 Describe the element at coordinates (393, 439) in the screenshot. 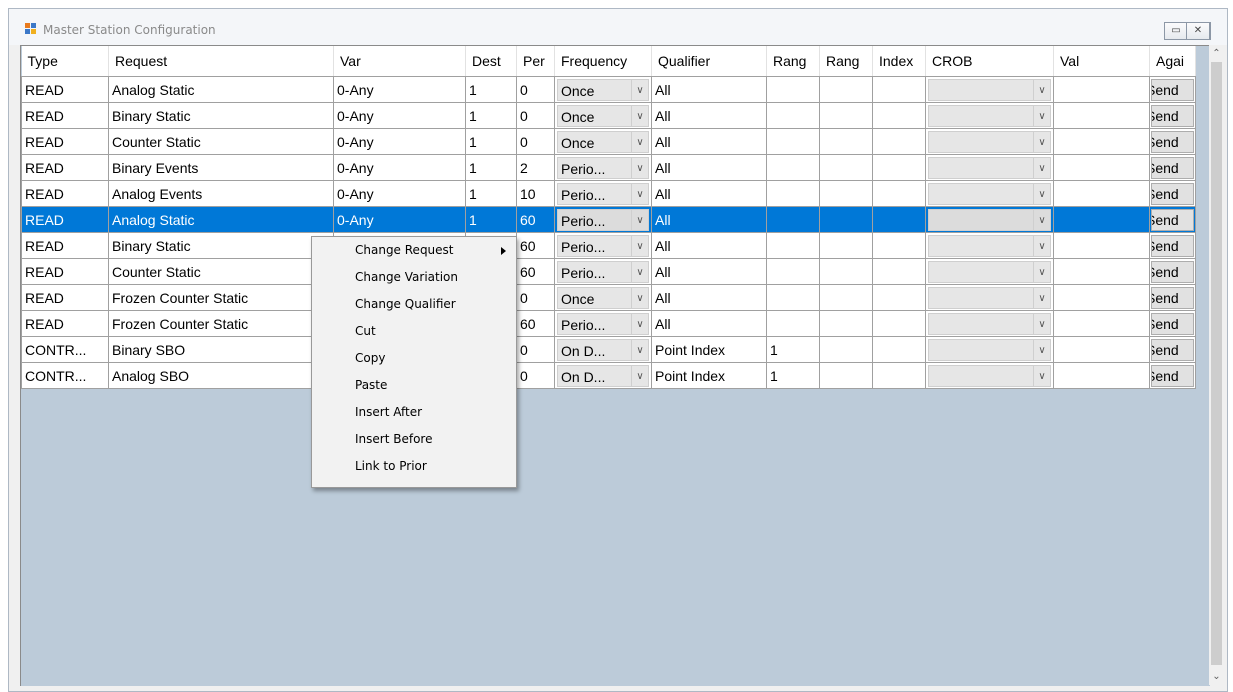

I see `menu-item-insert-before: Insert Before` at that location.